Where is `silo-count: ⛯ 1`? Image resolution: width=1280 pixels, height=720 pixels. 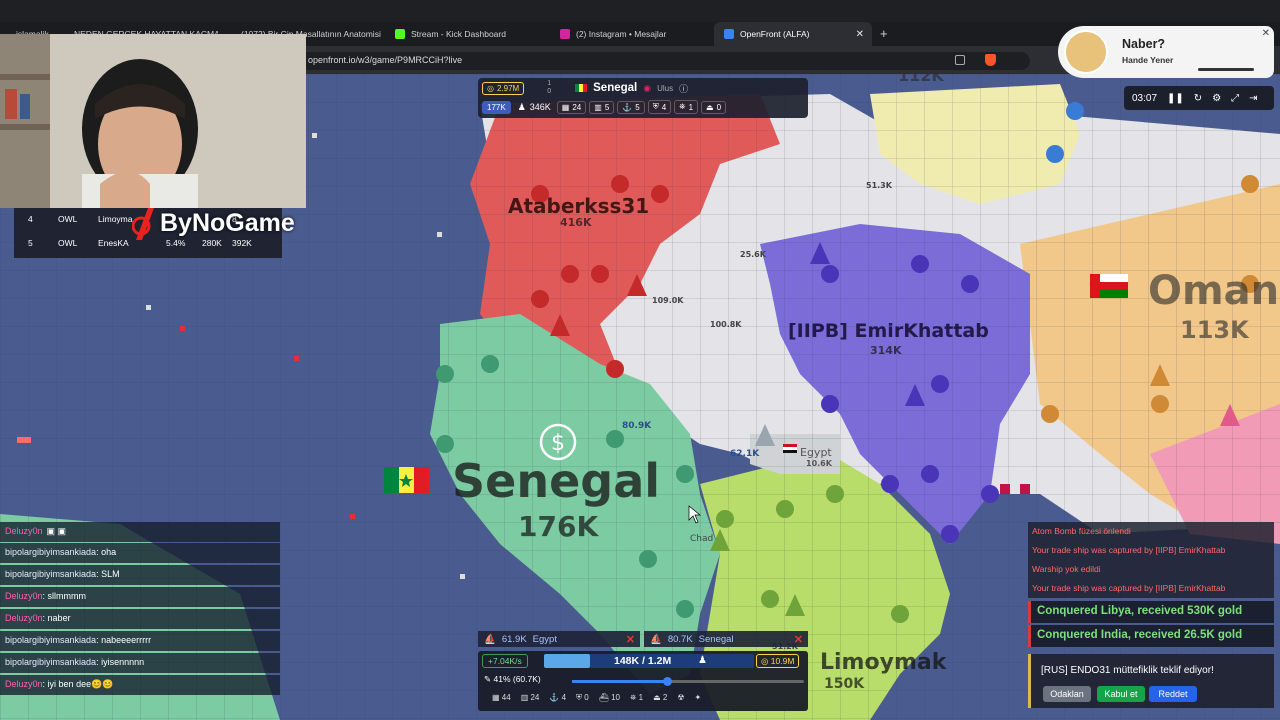 silo-count: ⛯ 1 is located at coordinates (637, 697).